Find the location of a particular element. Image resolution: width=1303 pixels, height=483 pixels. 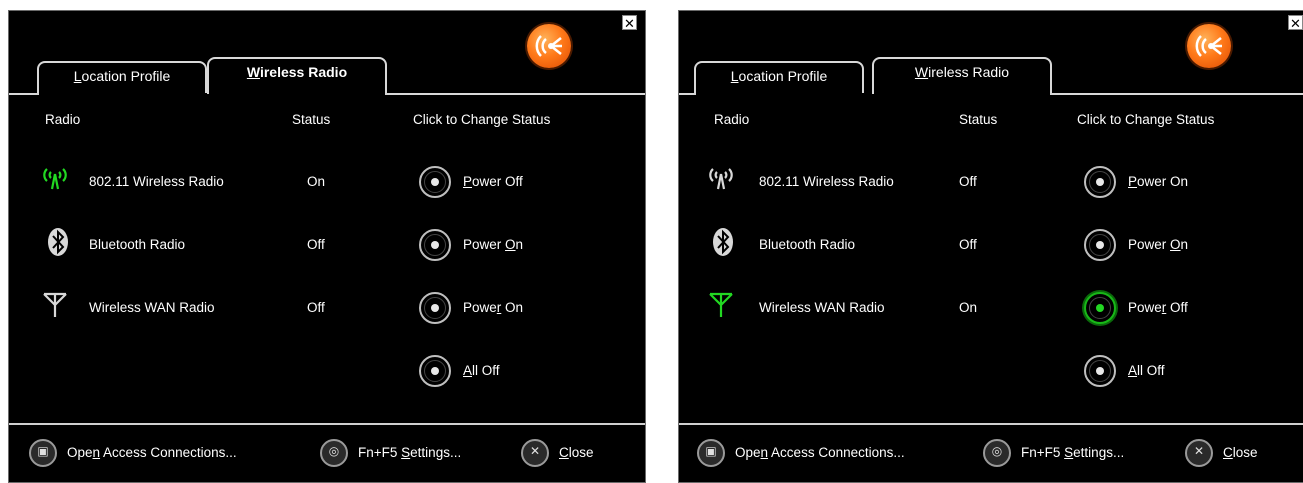

toggle-wifi-button: Power On is located at coordinates (1154, 184).